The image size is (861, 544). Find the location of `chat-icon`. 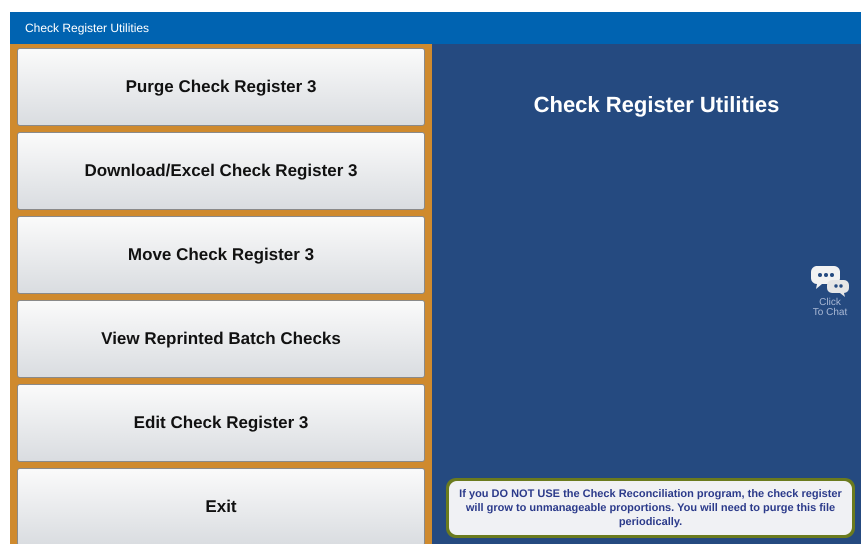

chat-icon is located at coordinates (830, 281).